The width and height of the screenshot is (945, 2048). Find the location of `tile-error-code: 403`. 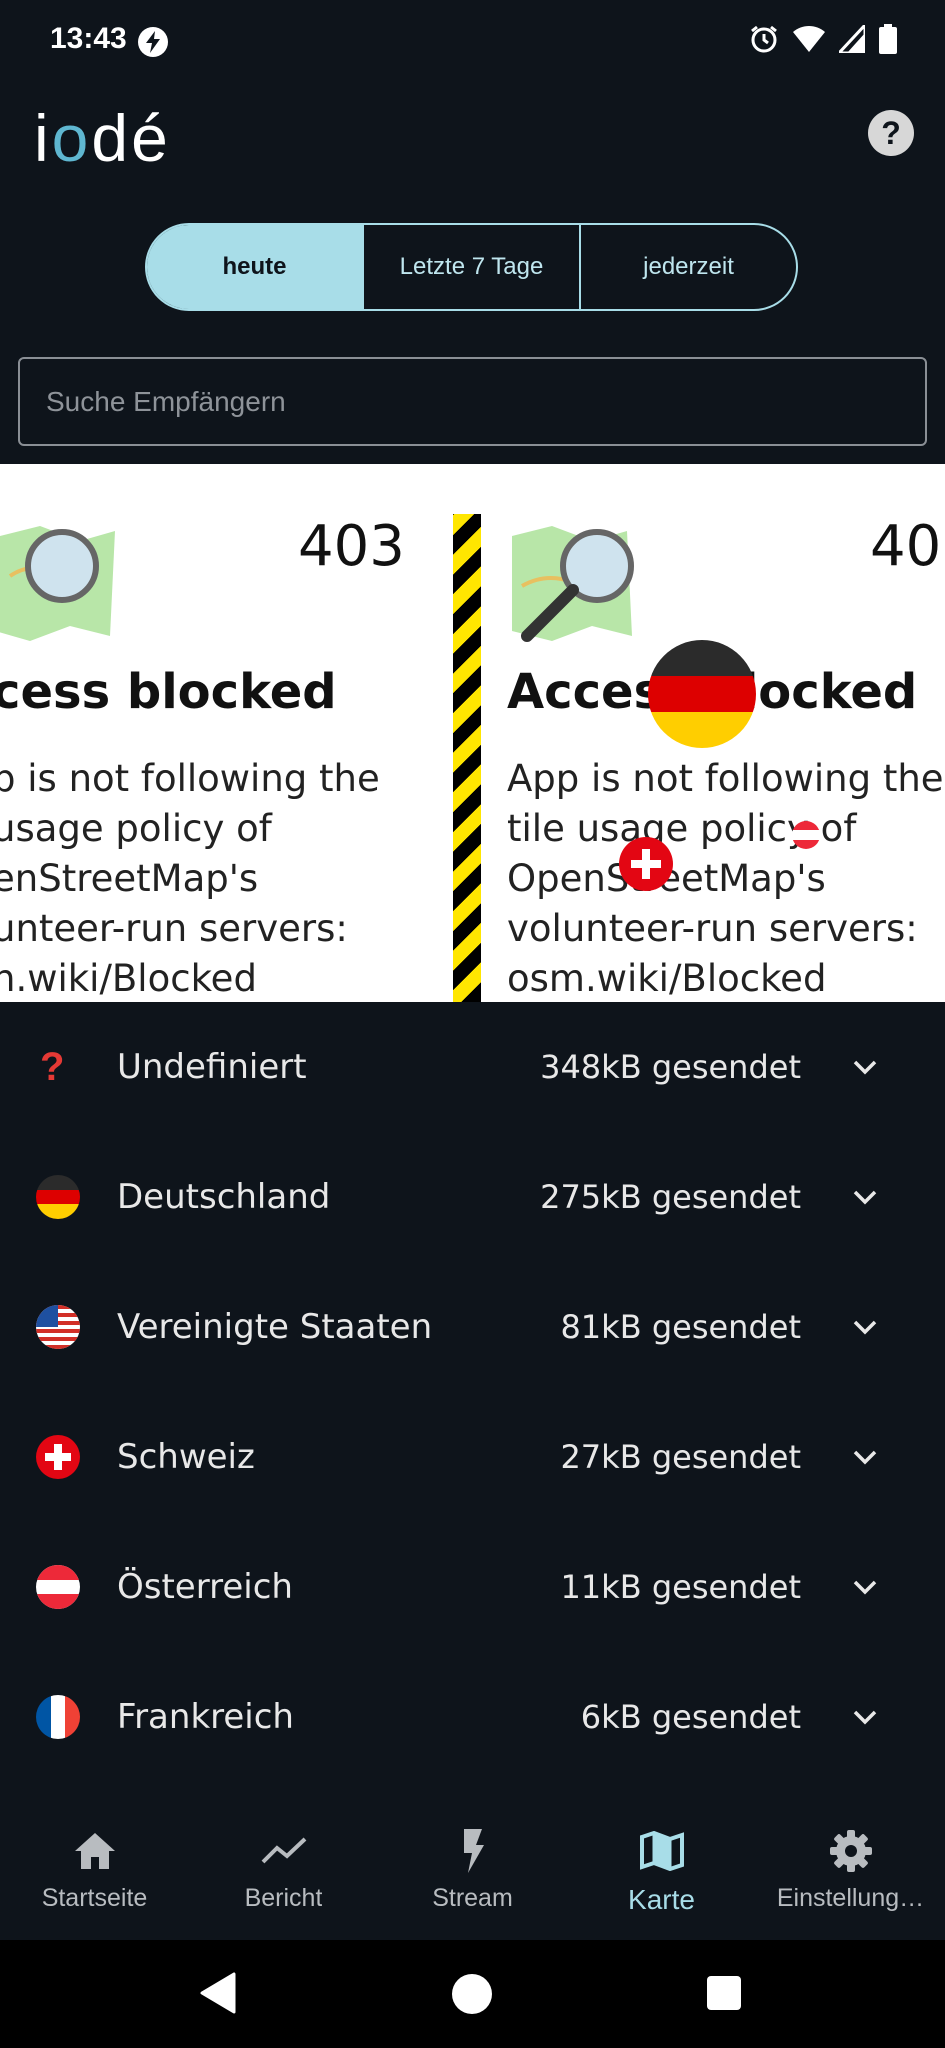

tile-error-code: 403 is located at coordinates (351, 546).